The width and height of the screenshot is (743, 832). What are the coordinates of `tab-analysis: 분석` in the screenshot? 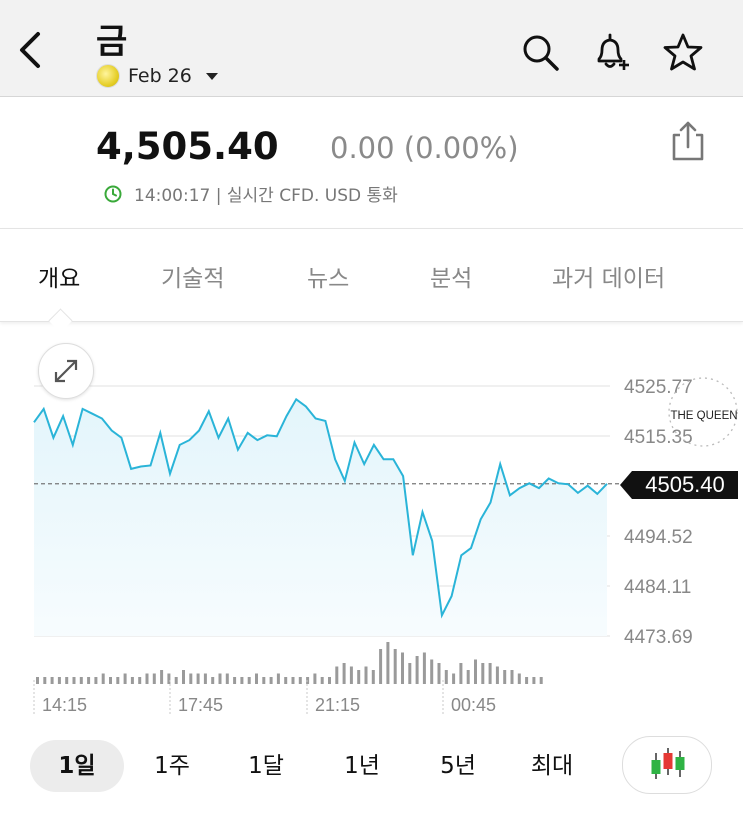 It's located at (451, 276).